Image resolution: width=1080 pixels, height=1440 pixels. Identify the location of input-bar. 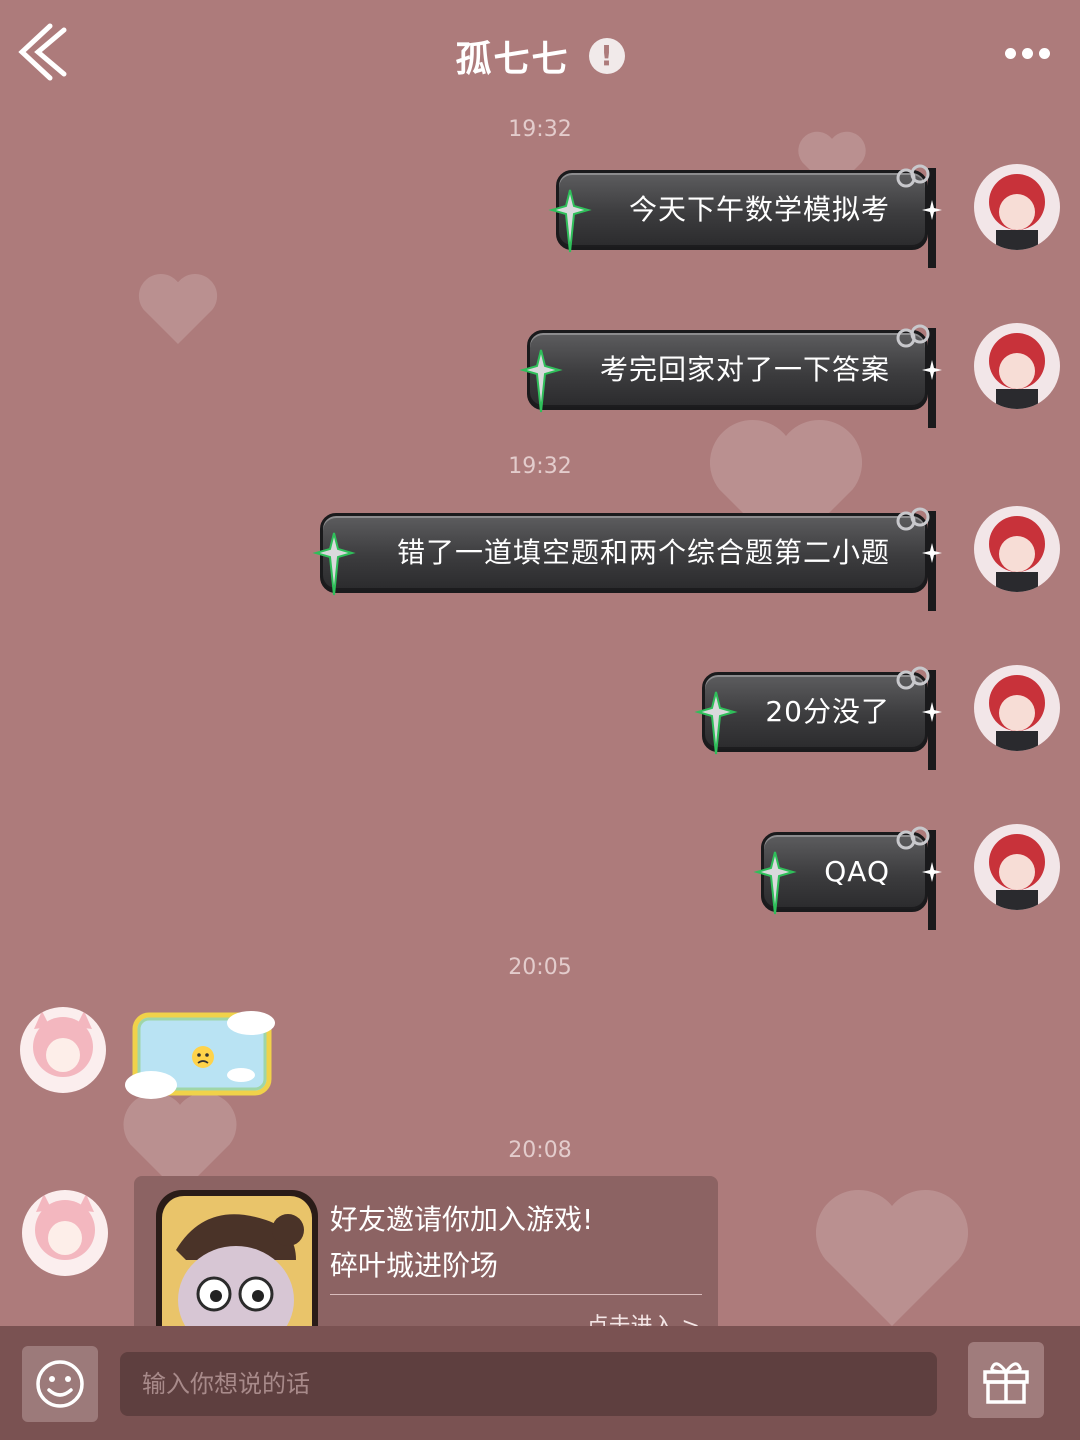
(540, 1383).